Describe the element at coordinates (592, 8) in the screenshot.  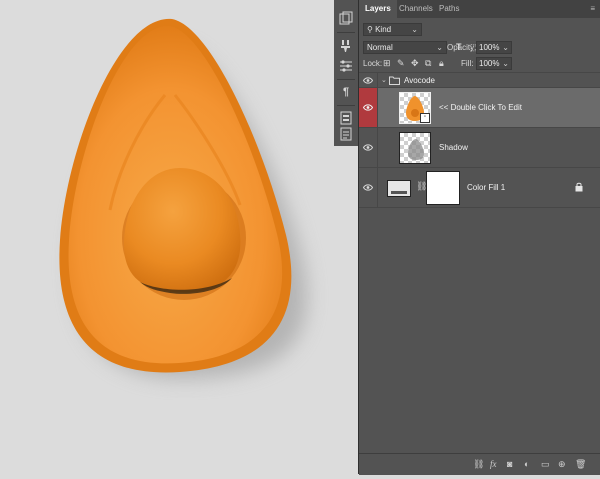
I see `panel-menu-icon: ≡` at that location.